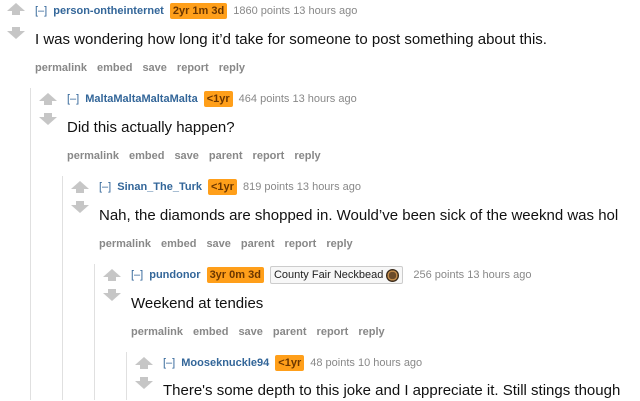  I want to click on comment-time: 10 hours ago, so click(390, 363).